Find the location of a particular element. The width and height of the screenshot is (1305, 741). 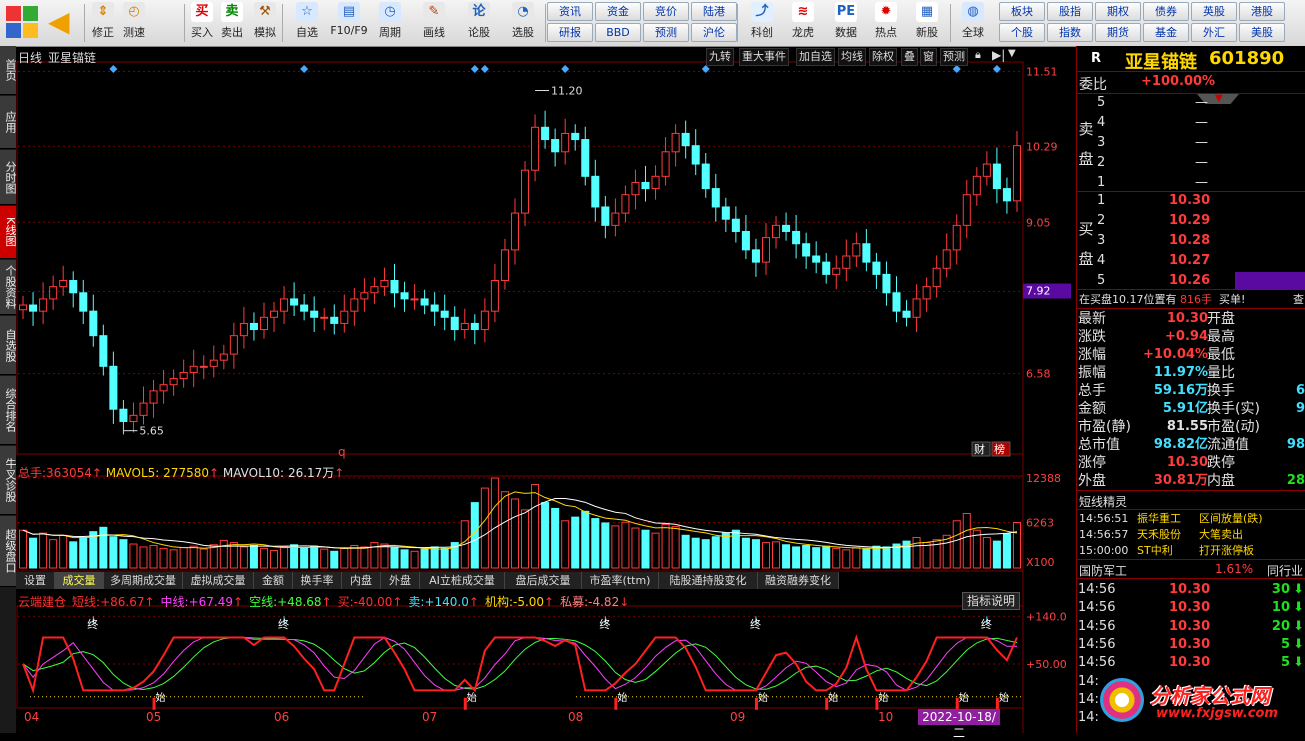

indicator-tab-2: 多周期成交量 is located at coordinates (143, 580).